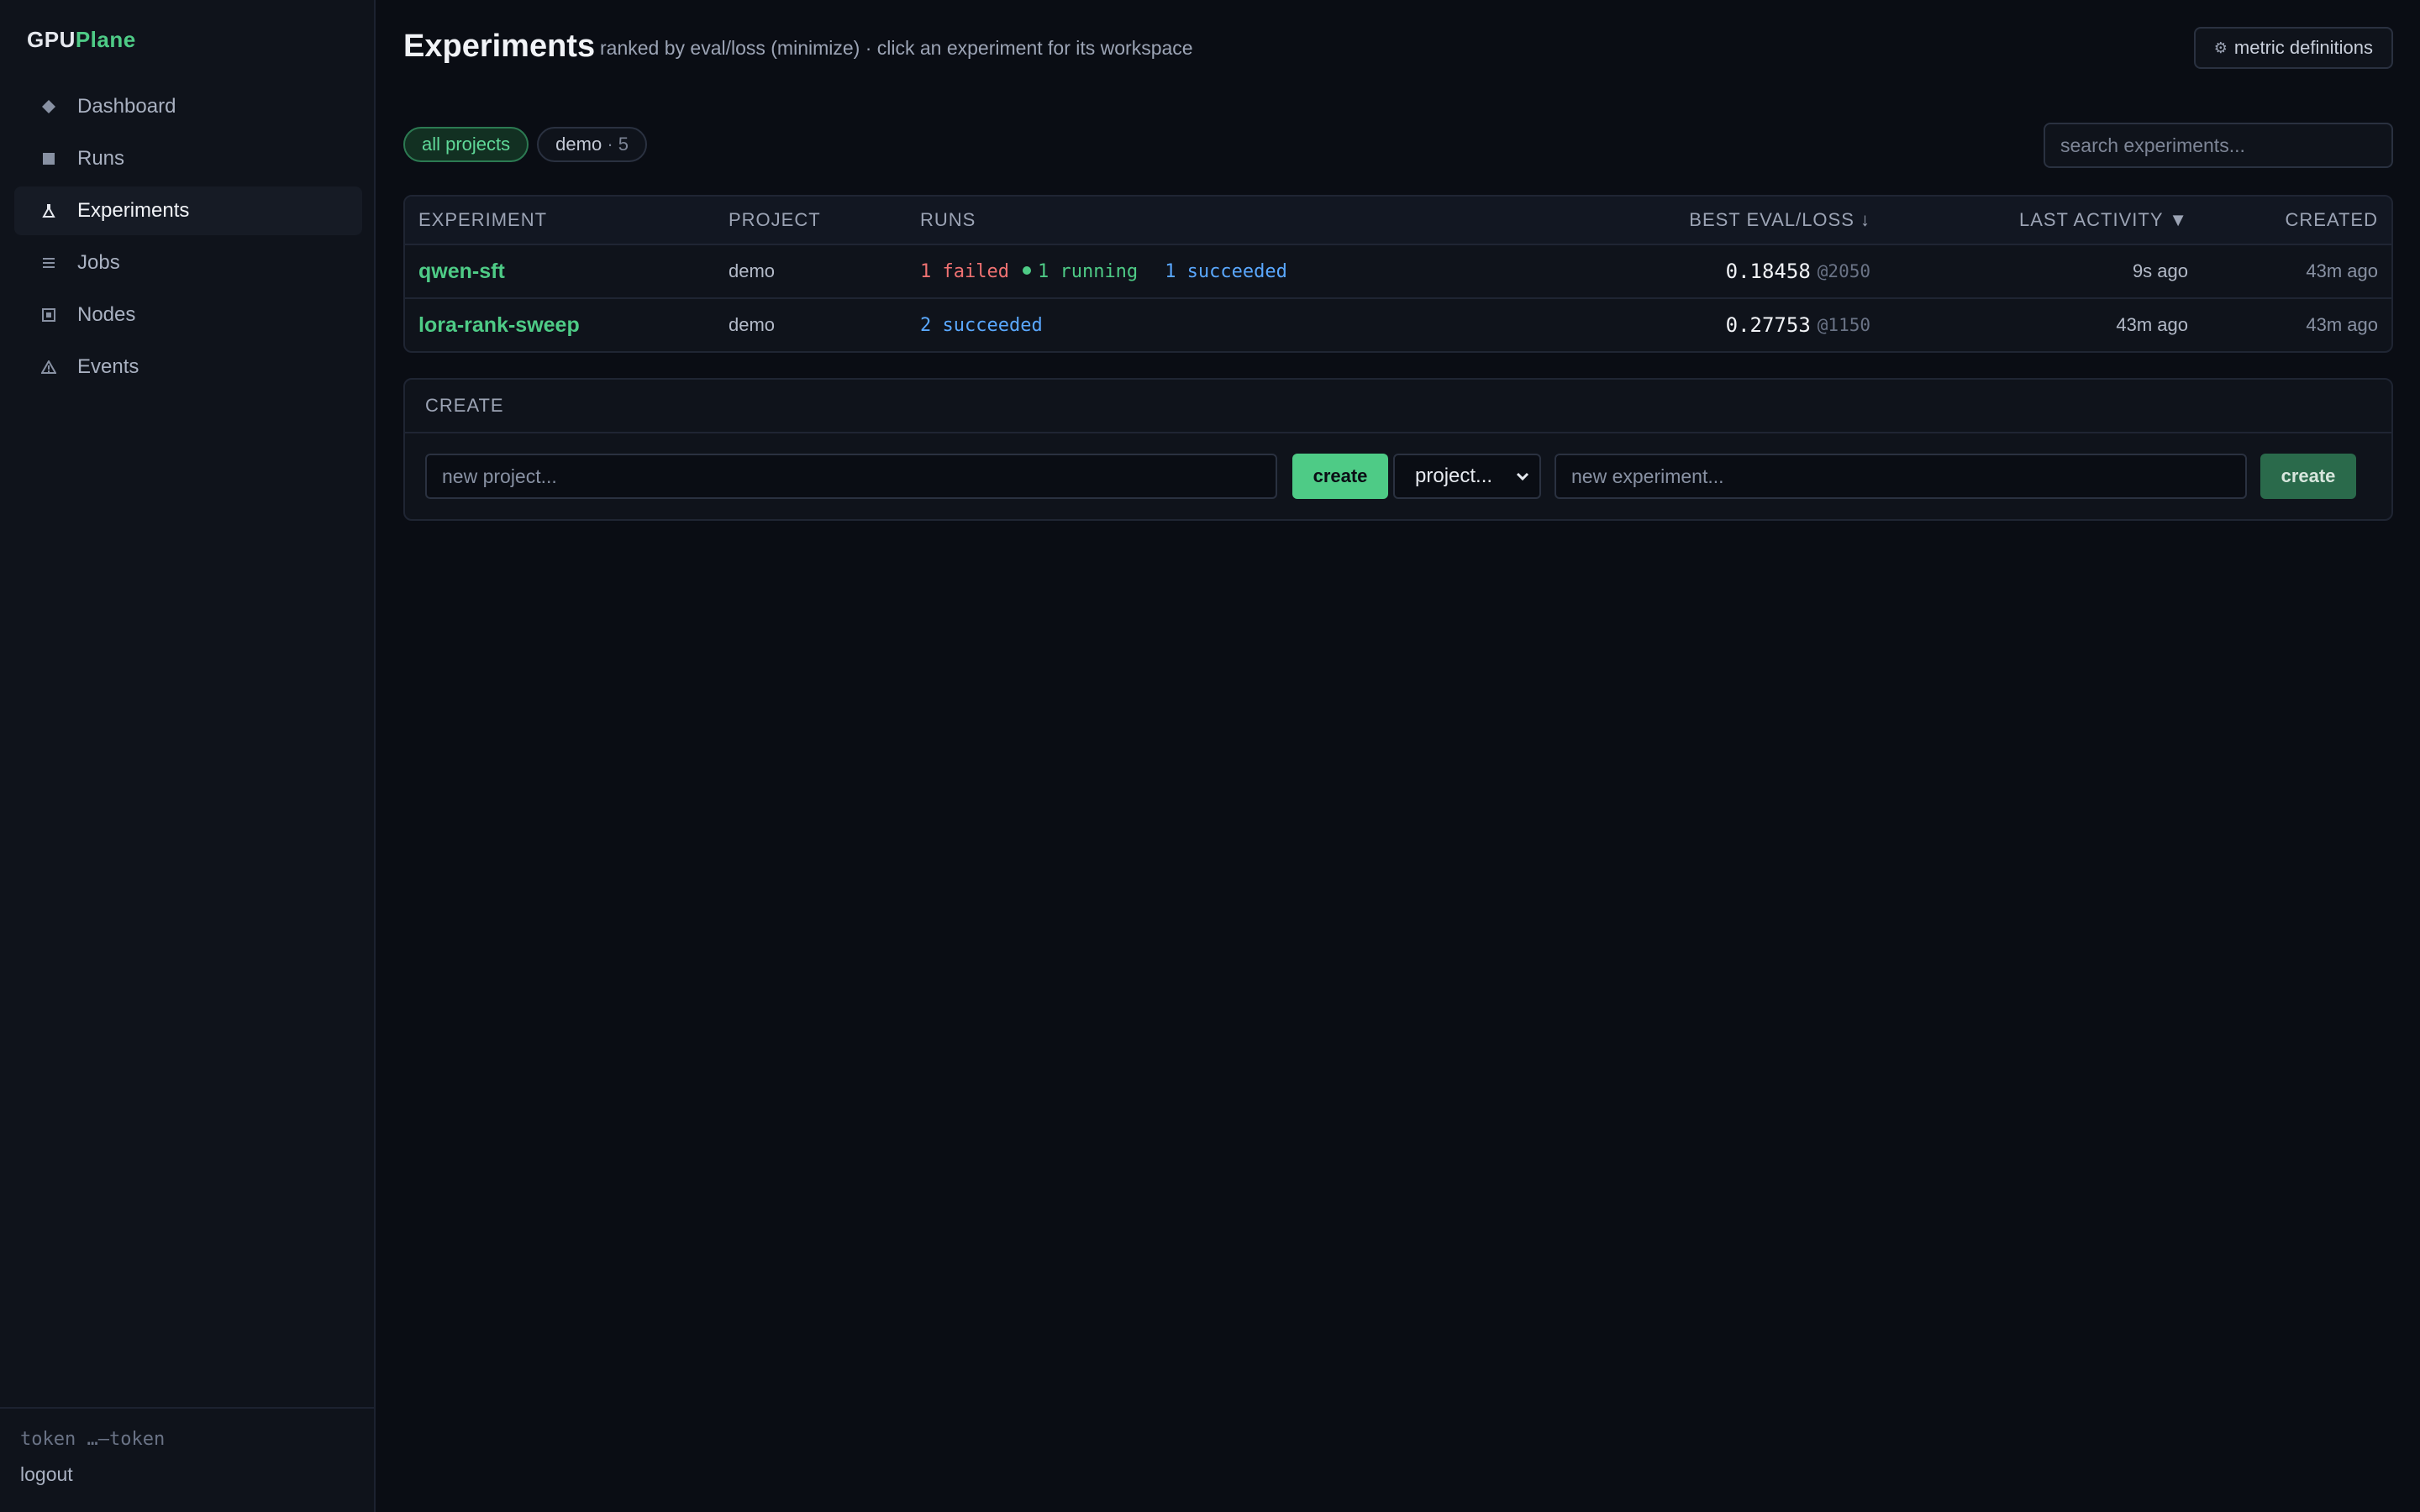  I want to click on last-activity: 9s ago, so click(2160, 270).